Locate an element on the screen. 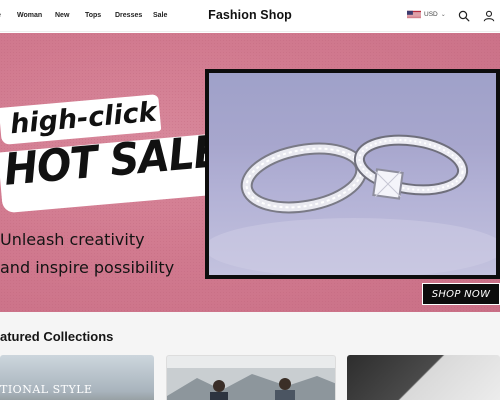  user-icon is located at coordinates (489, 16).